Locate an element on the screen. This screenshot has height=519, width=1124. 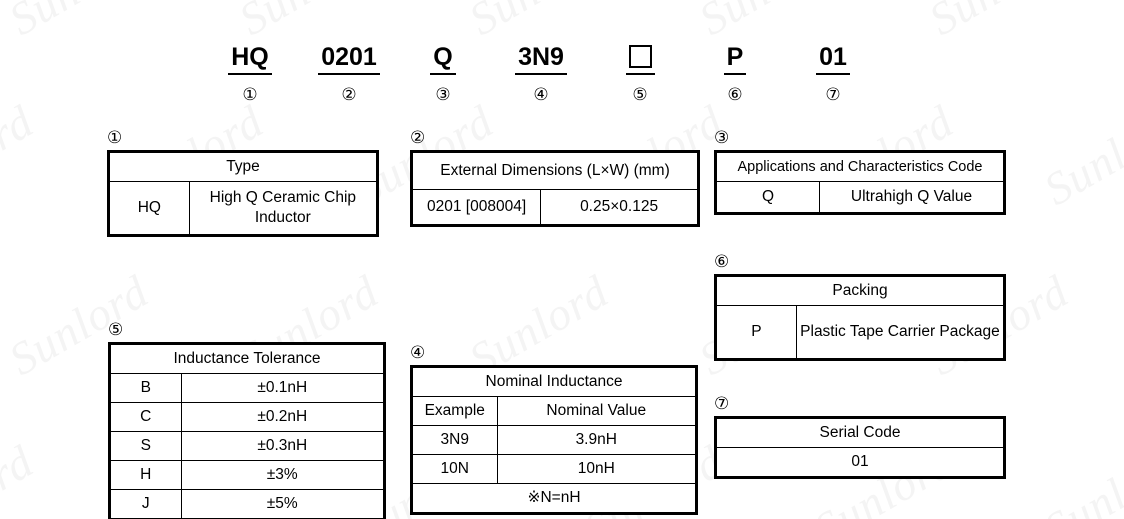
packing-description: Plastic Tape Carrier Package is located at coordinates (900, 332).